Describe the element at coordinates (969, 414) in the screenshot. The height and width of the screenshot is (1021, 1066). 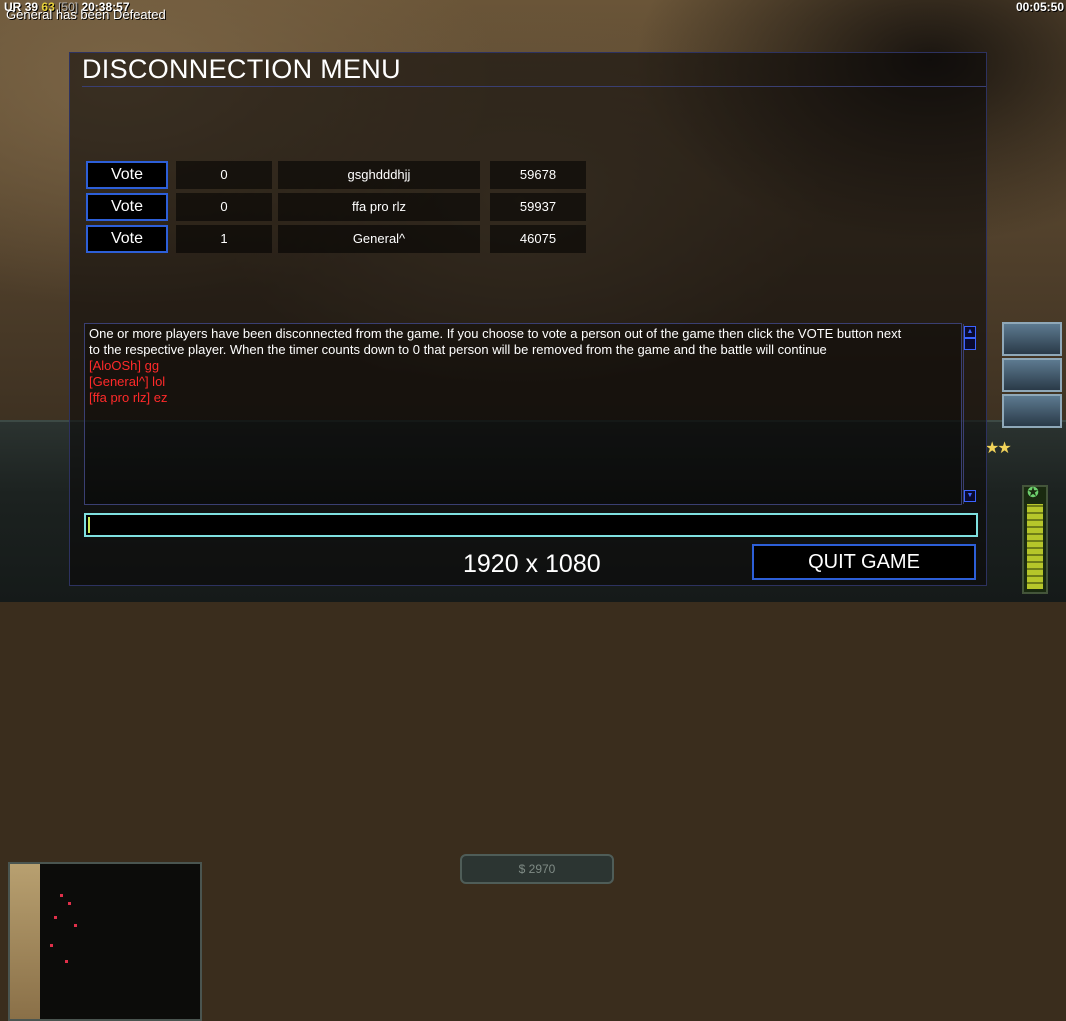
I see `chat-scrollbar: ▲ ▼` at that location.